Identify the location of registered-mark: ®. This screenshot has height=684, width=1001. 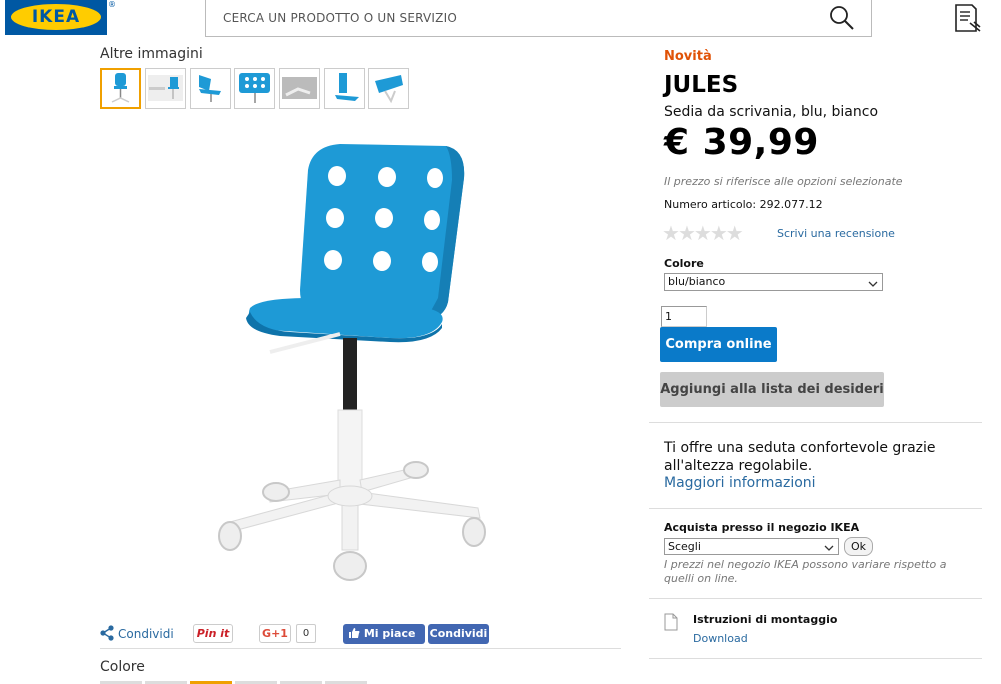
(112, 4).